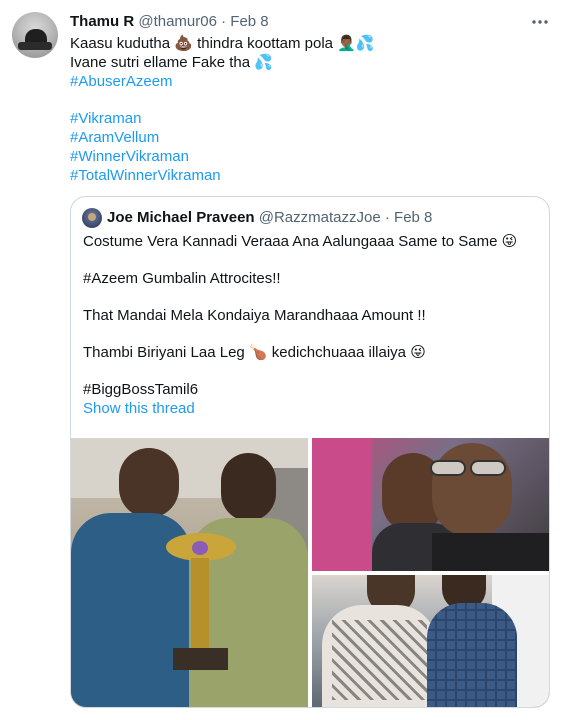  Describe the element at coordinates (177, 21) in the screenshot. I see `author-handle: @thamur06` at that location.